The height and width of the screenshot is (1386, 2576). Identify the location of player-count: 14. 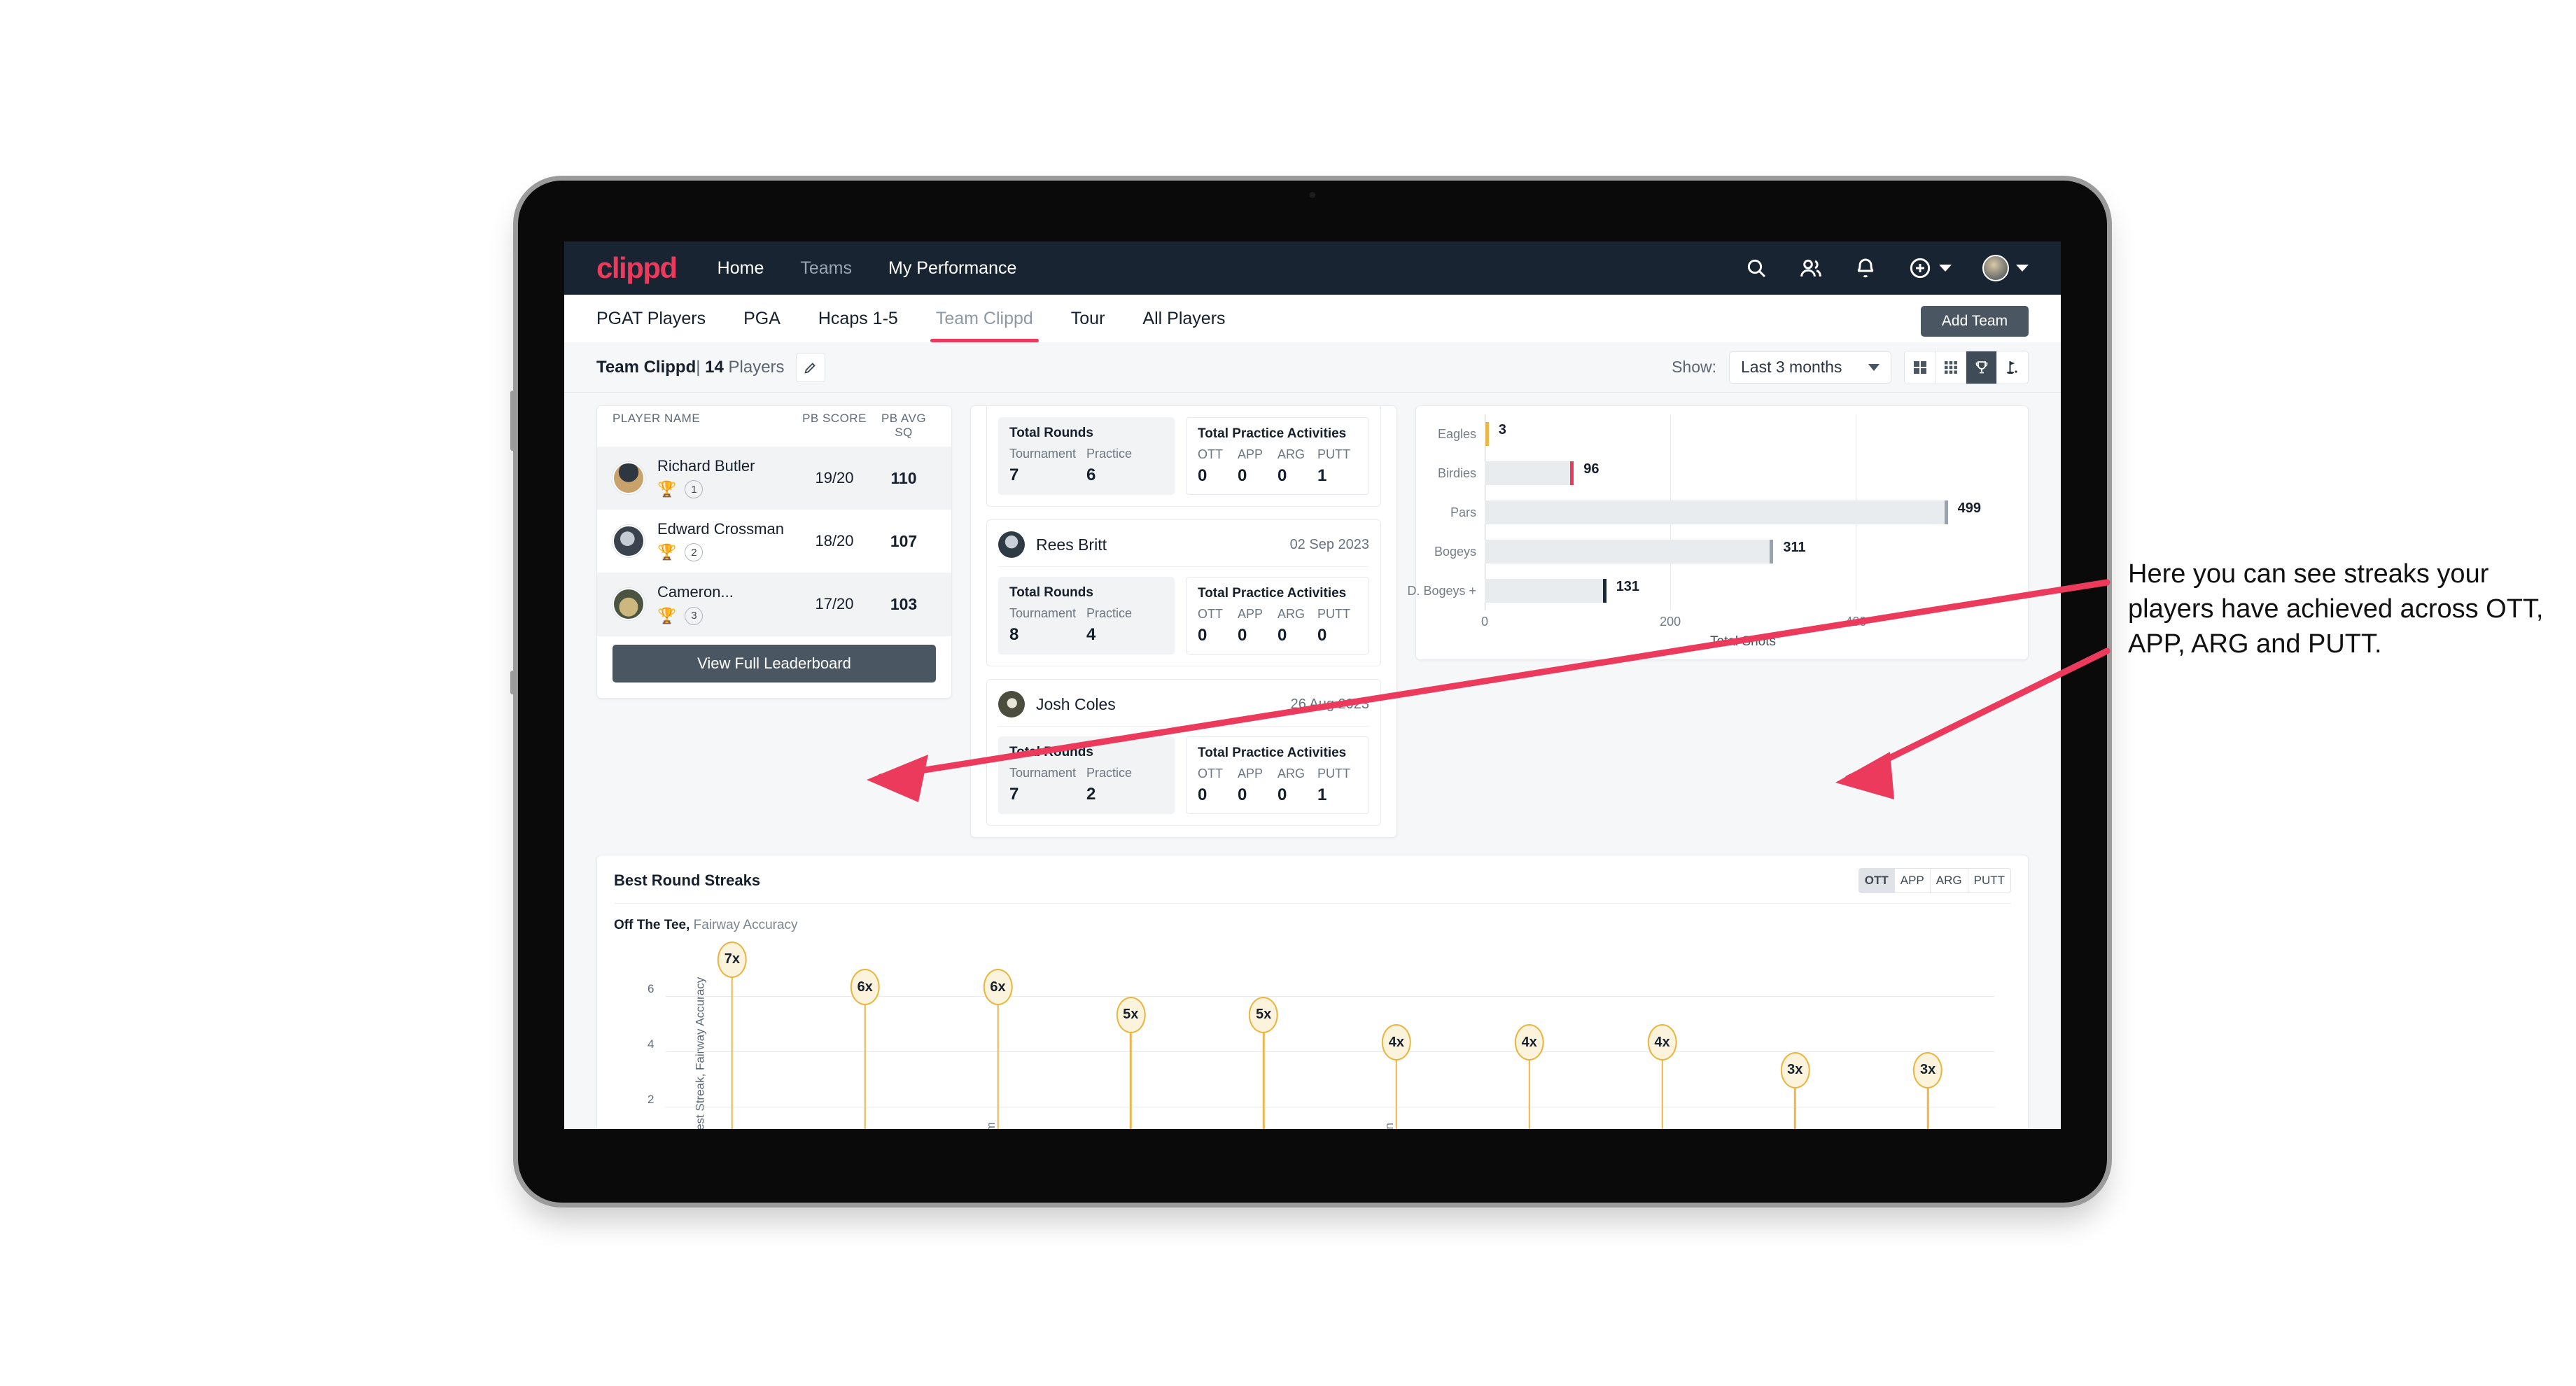
(714, 367).